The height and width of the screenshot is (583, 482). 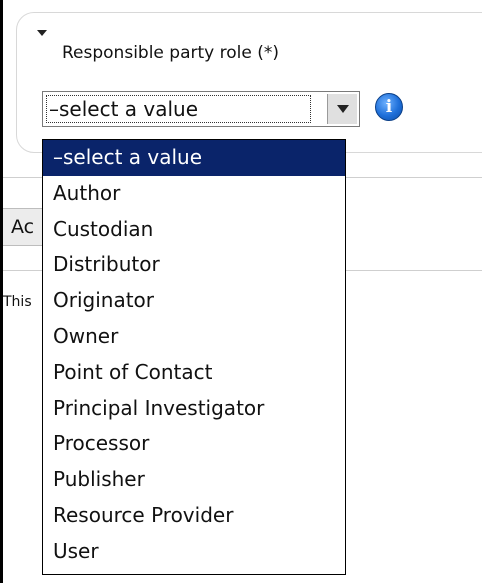 What do you see at coordinates (194, 194) in the screenshot?
I see `dropdown-option-author: Author` at bounding box center [194, 194].